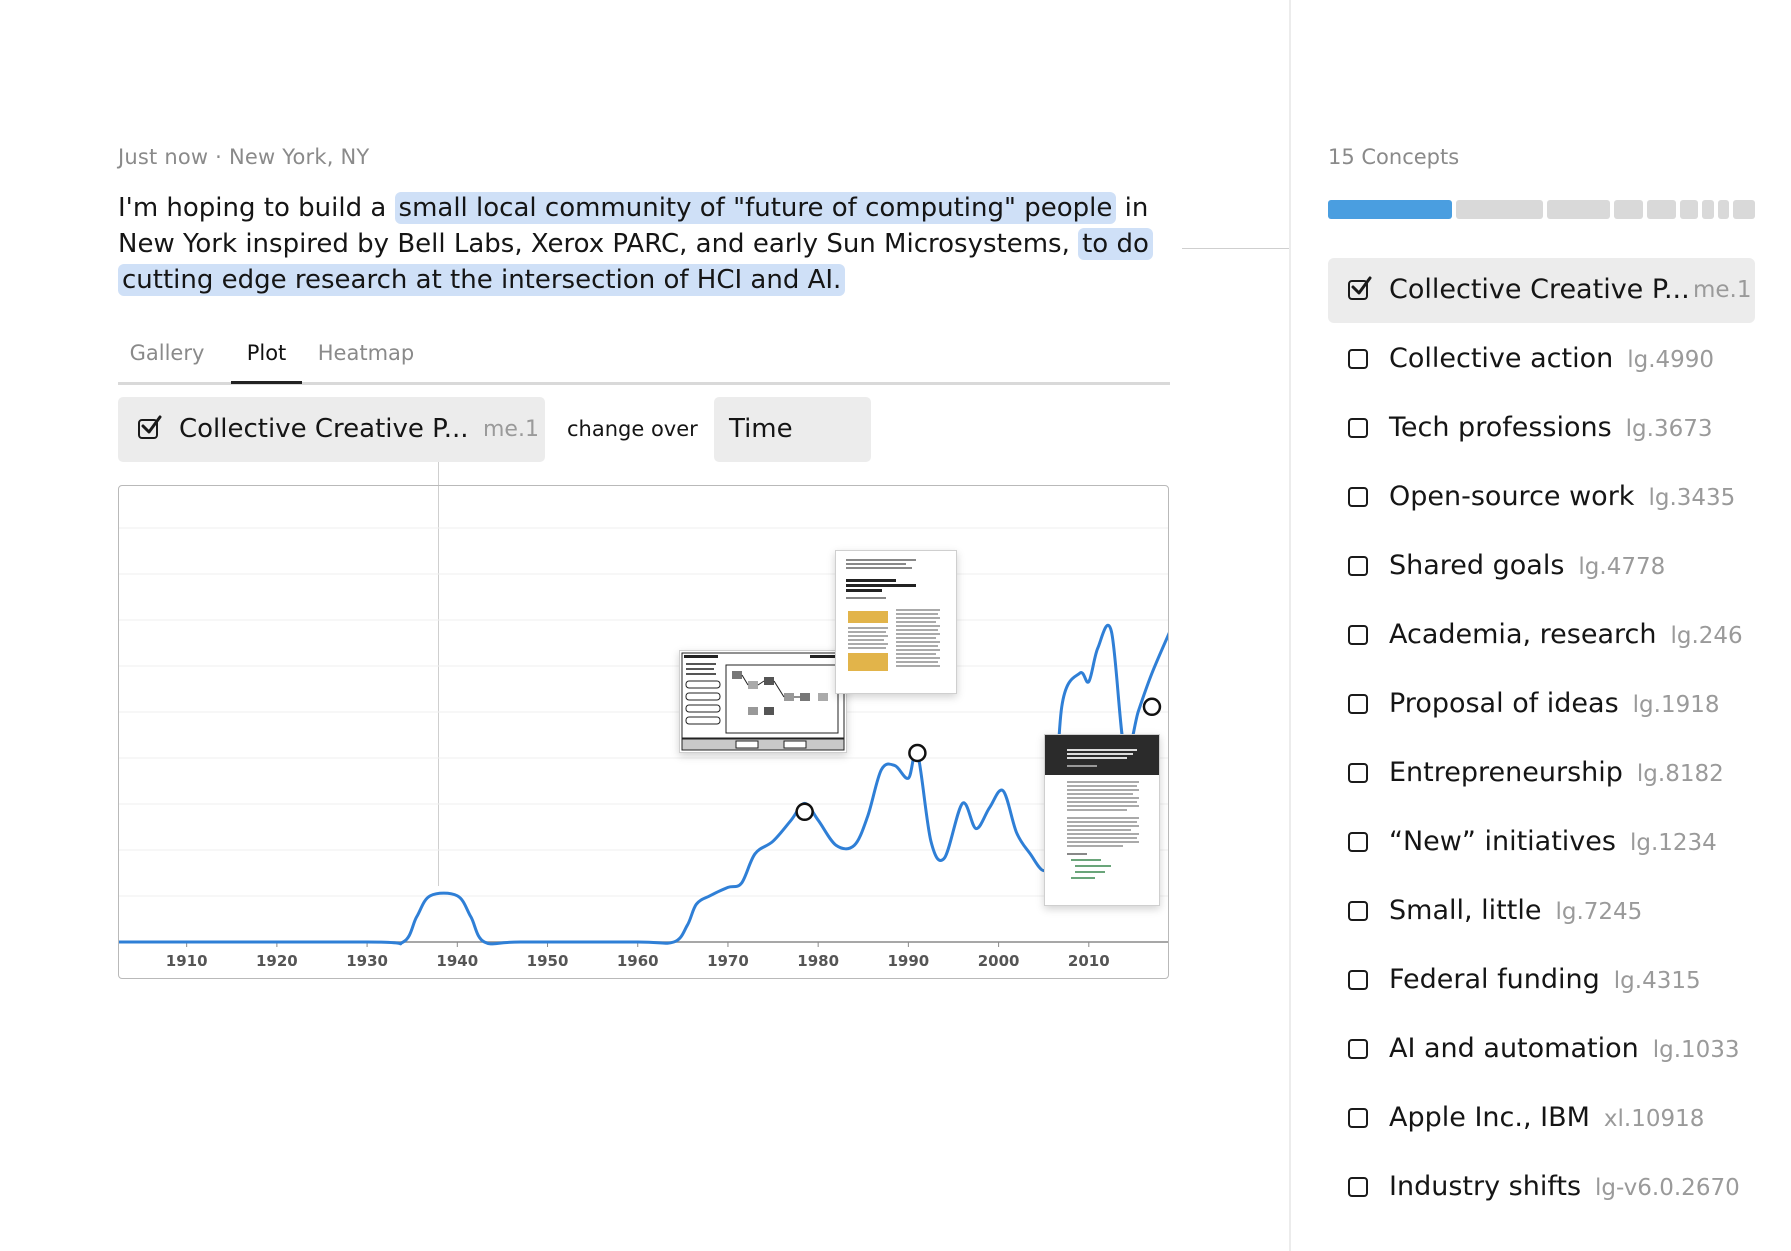  What do you see at coordinates (1554, 703) in the screenshot?
I see `concept-name: Proposal of ideas lg.1918` at bounding box center [1554, 703].